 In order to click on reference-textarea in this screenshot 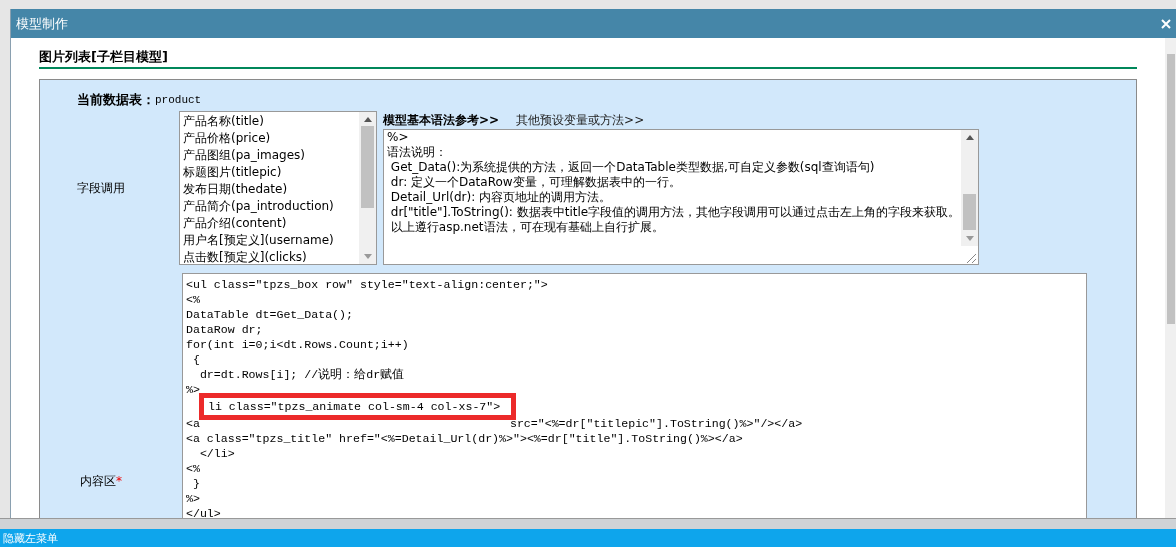, I will do `click(681, 197)`.